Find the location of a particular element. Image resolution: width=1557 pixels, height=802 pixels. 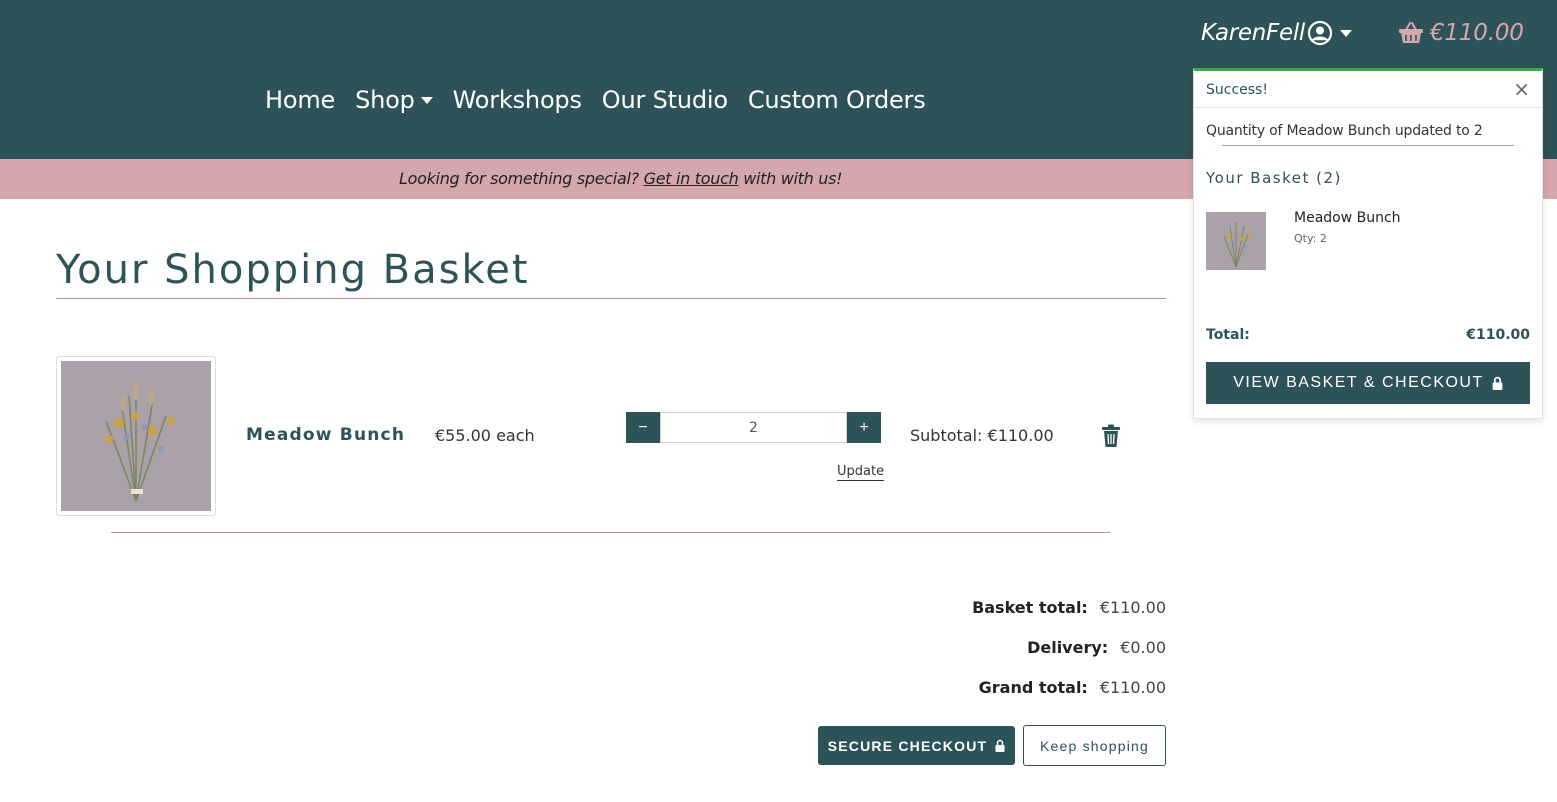

item-subtotal: Subtotal: €110.00 is located at coordinates (982, 435).